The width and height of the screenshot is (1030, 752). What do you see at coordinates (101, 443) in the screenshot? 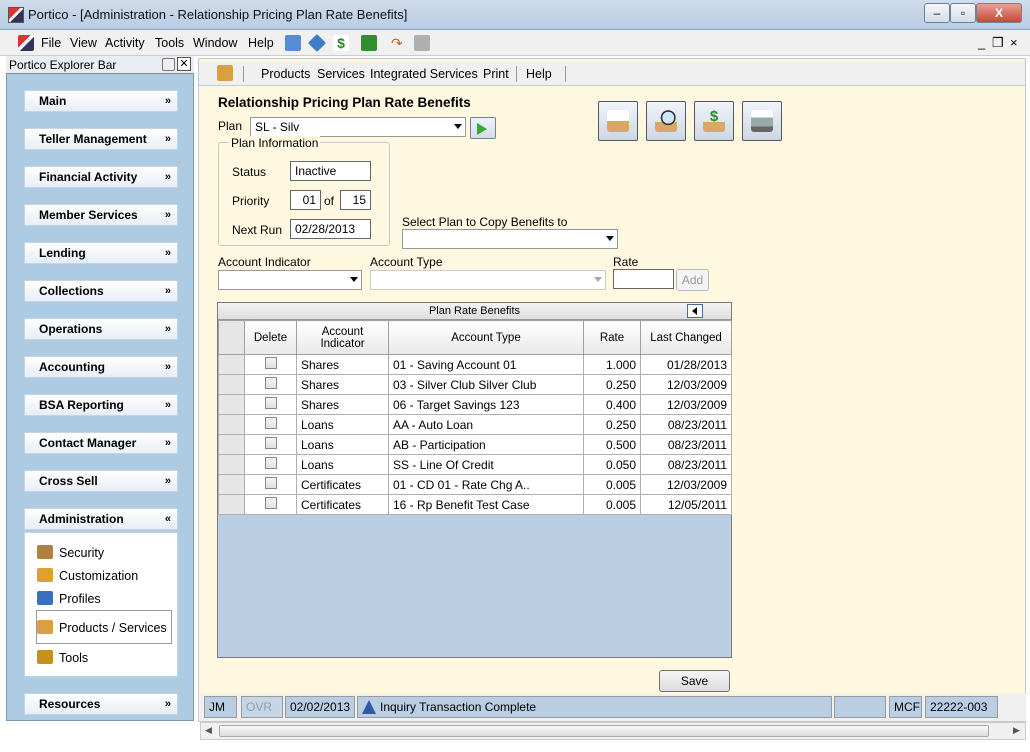
I see `category-contact-manager: Contact Manager »` at bounding box center [101, 443].